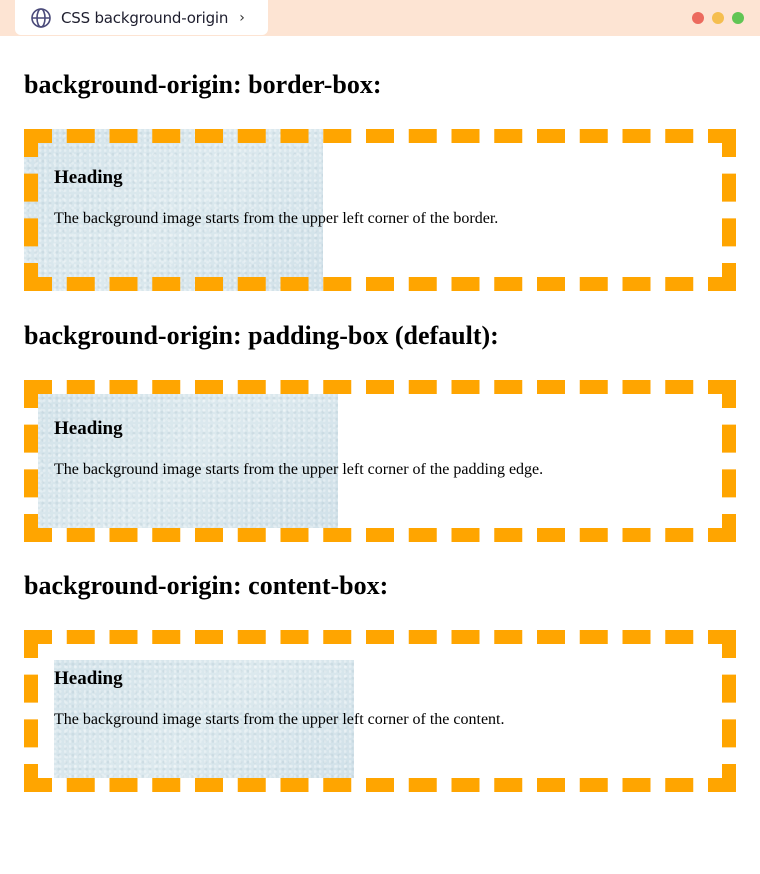  I want to click on globe-icon, so click(41, 18).